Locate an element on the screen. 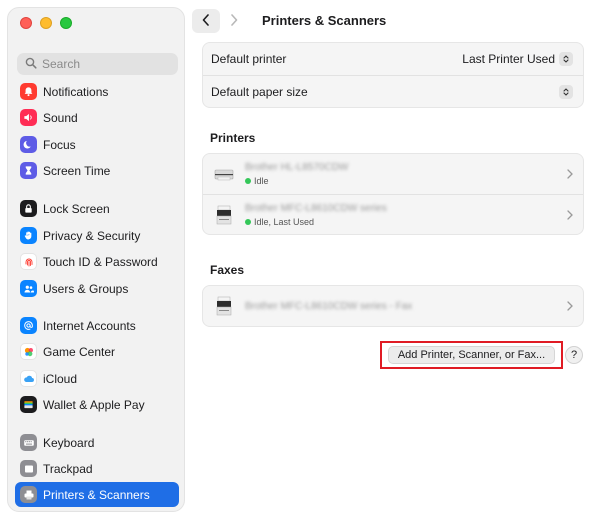  window-controls is located at coordinates (46, 23).